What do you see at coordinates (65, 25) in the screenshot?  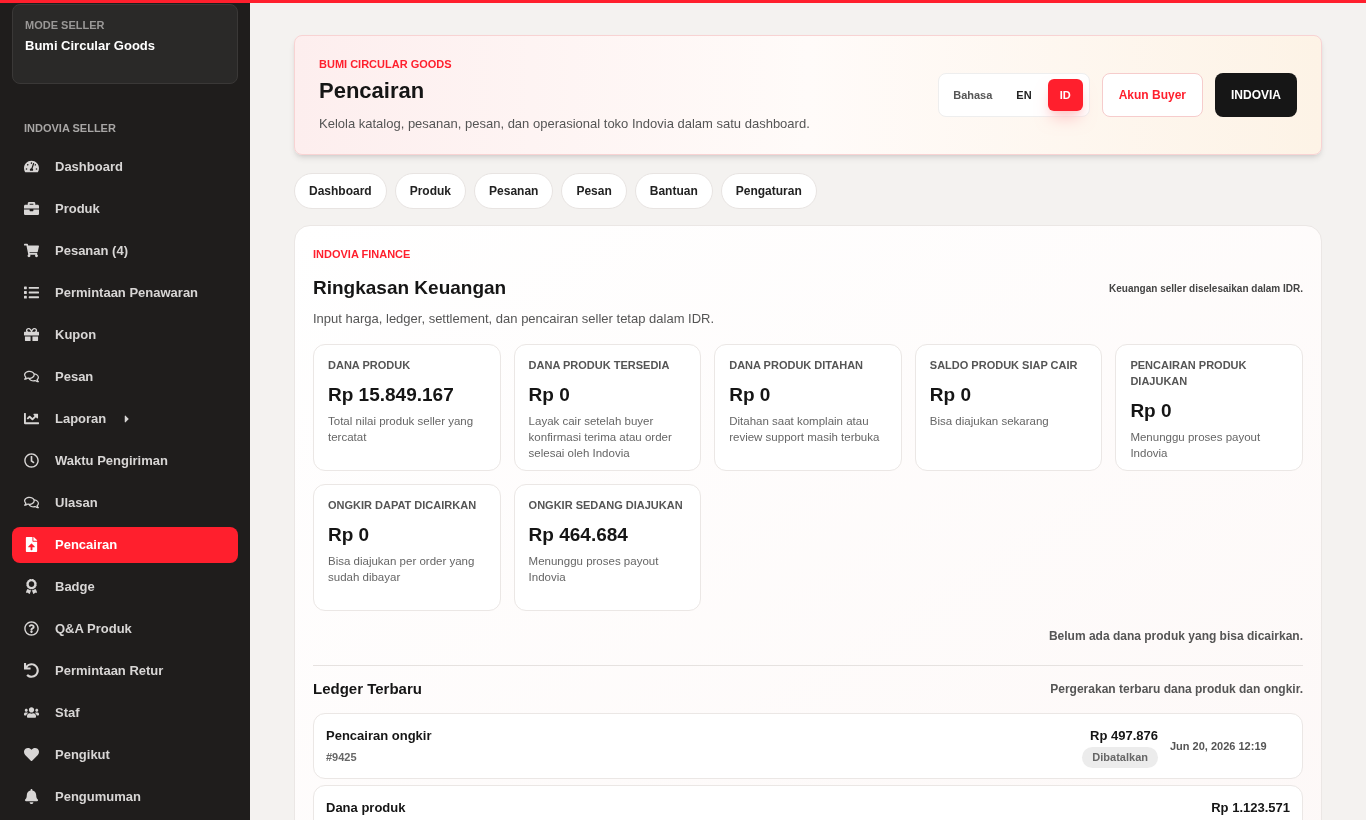 I see `mode-label: MODE SELLER` at bounding box center [65, 25].